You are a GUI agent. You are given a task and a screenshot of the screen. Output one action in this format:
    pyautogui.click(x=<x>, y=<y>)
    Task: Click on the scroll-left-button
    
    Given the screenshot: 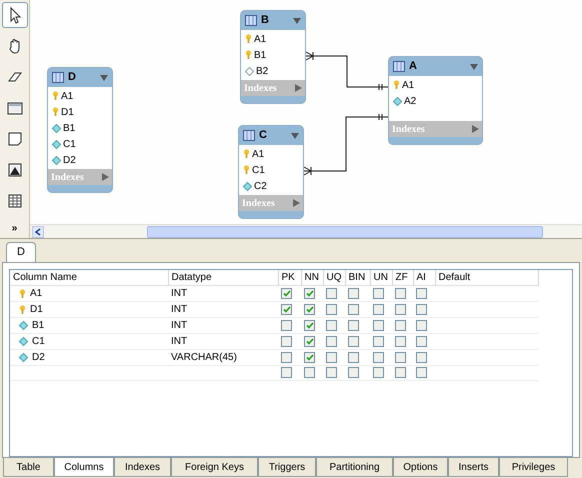 What is the action you would take?
    pyautogui.click(x=38, y=232)
    